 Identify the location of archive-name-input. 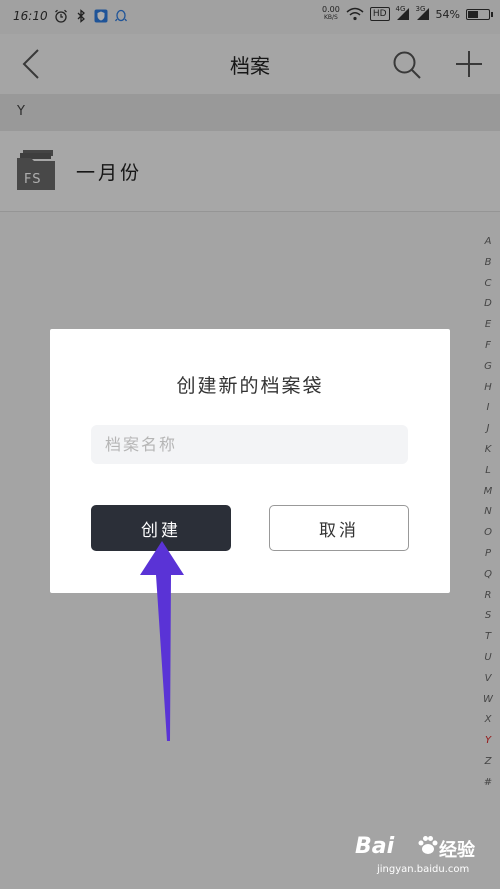
(249, 444).